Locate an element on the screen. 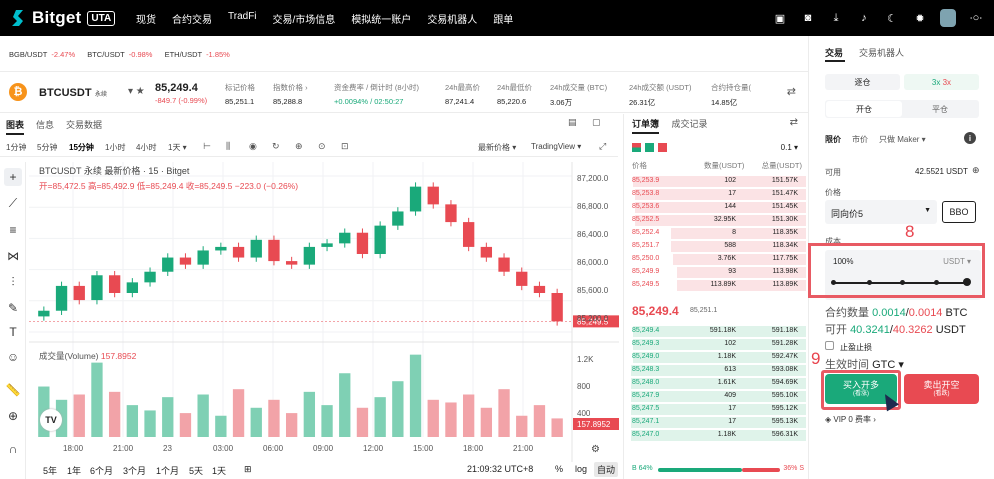  interval-15m: 15分钟 is located at coordinates (81, 147).